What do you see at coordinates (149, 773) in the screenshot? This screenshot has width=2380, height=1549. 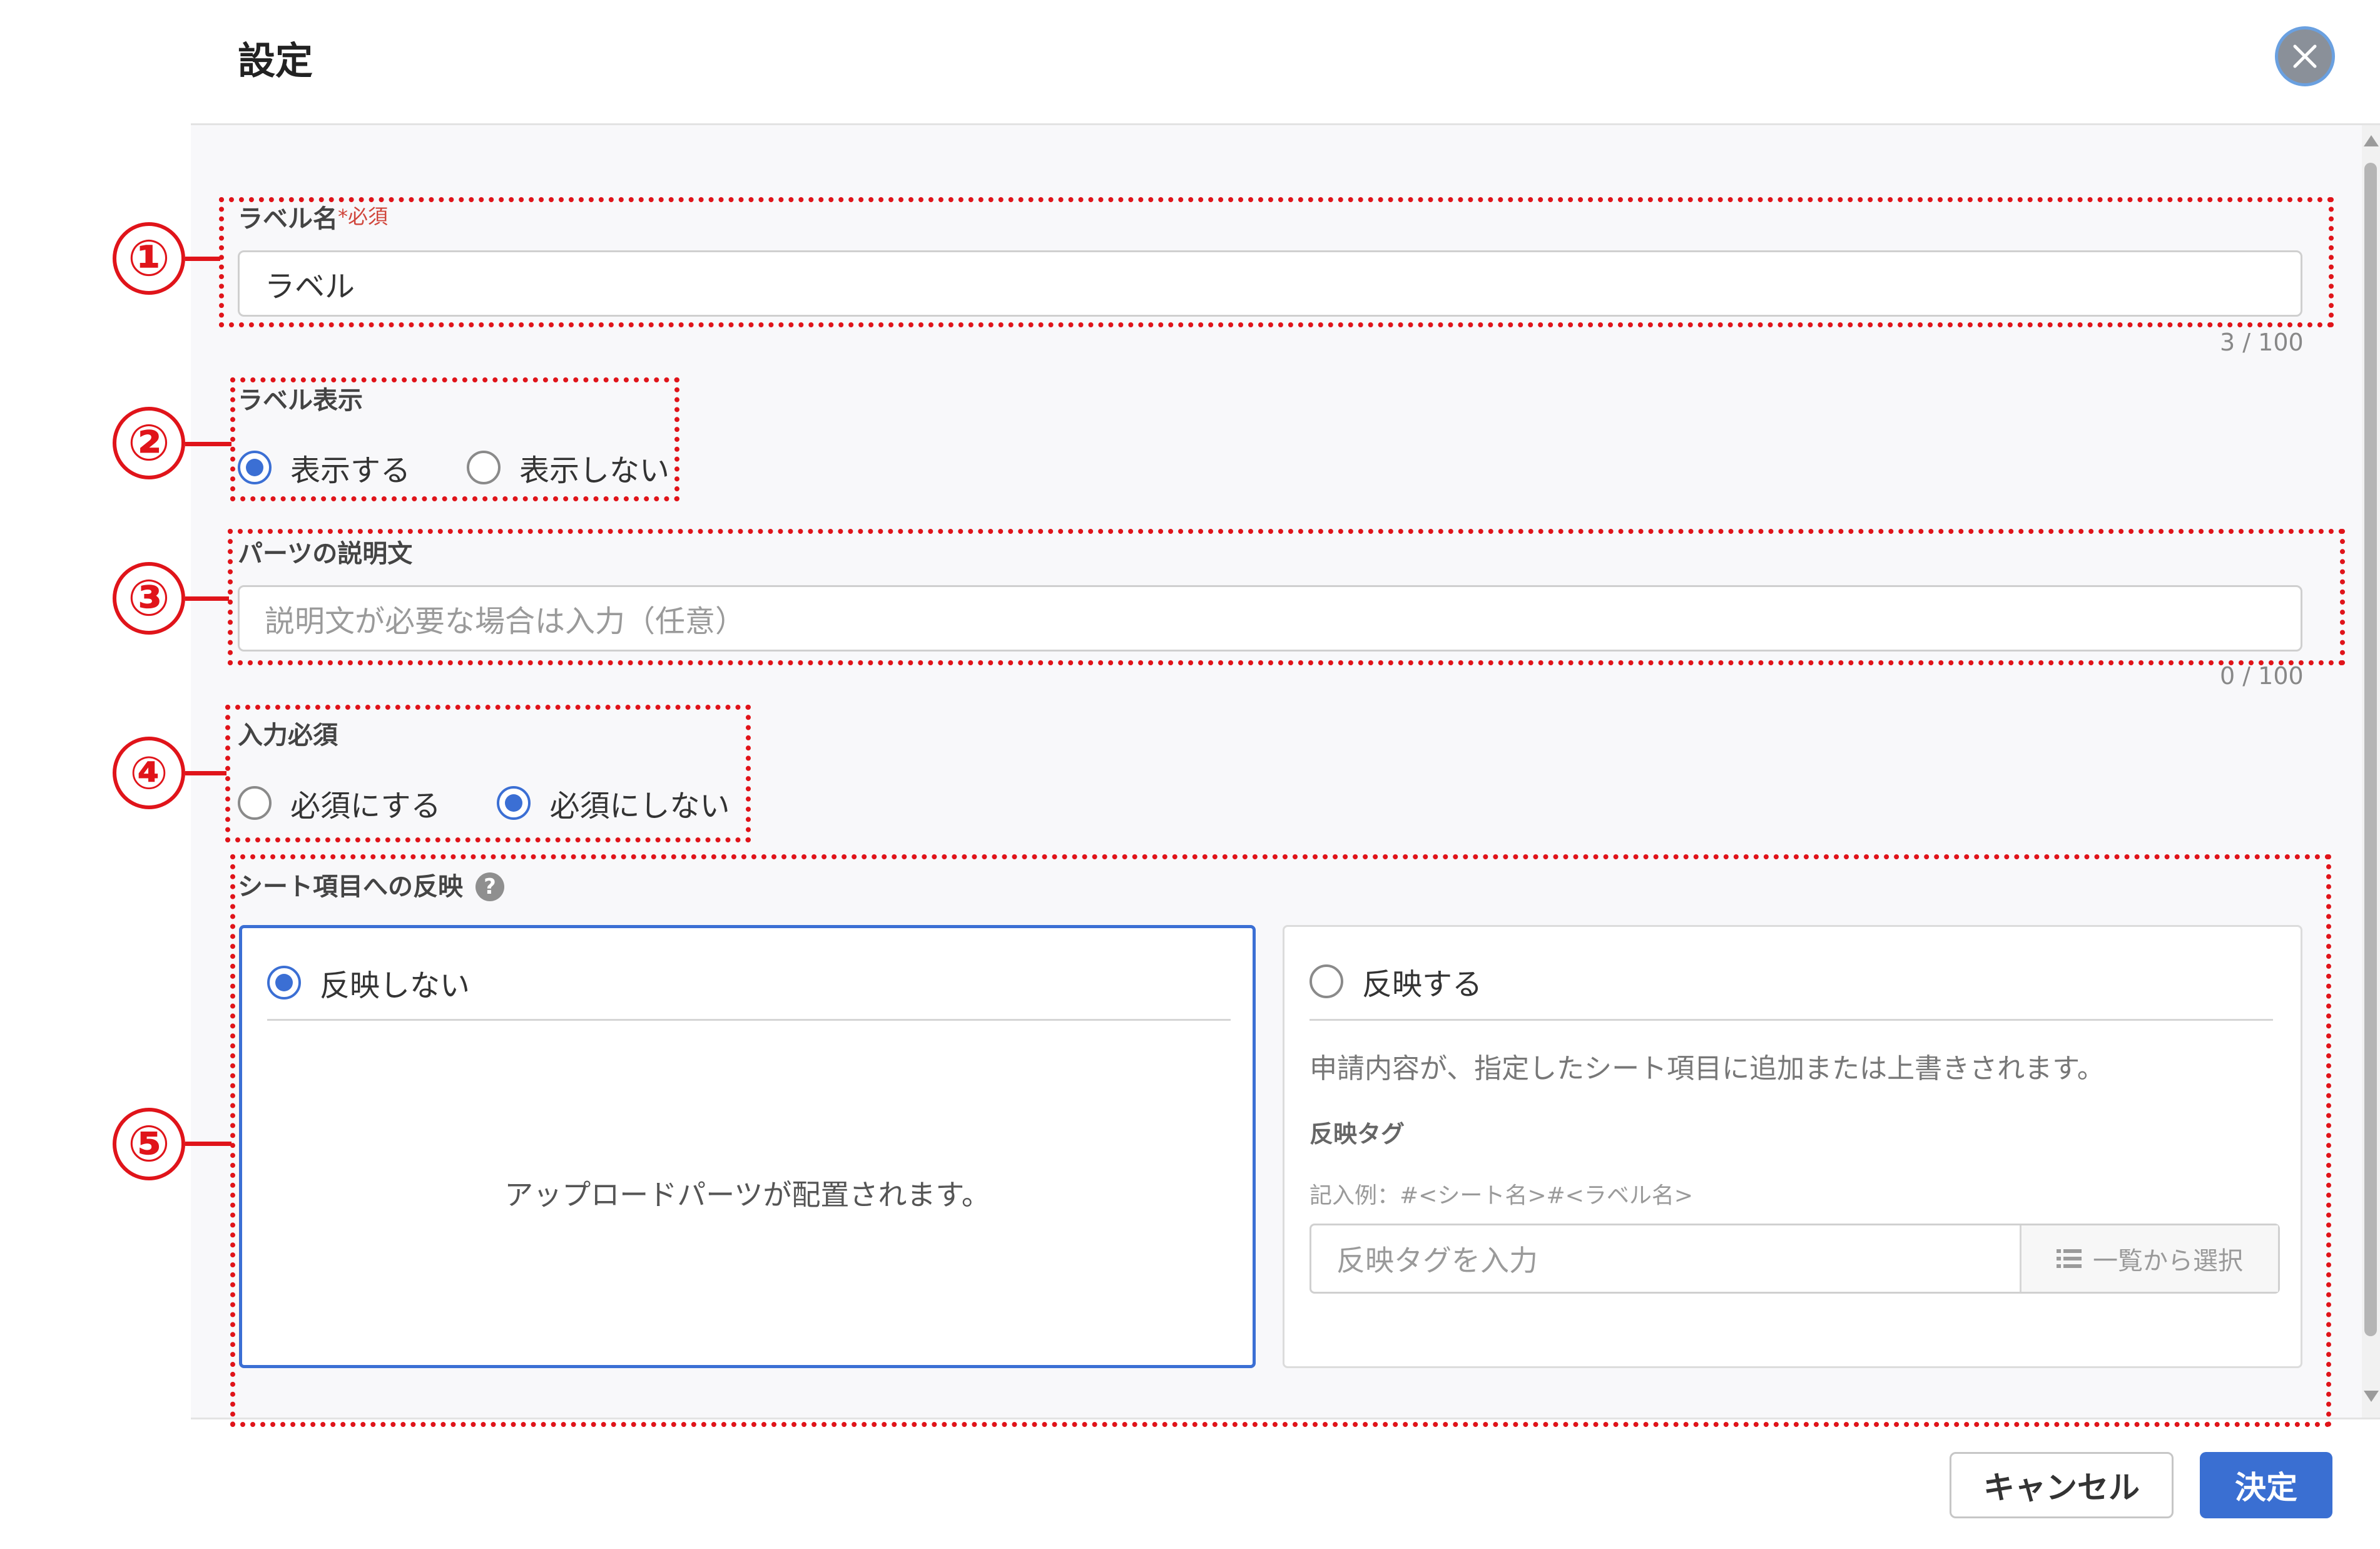 I see `annotation-marker-4: ④` at bounding box center [149, 773].